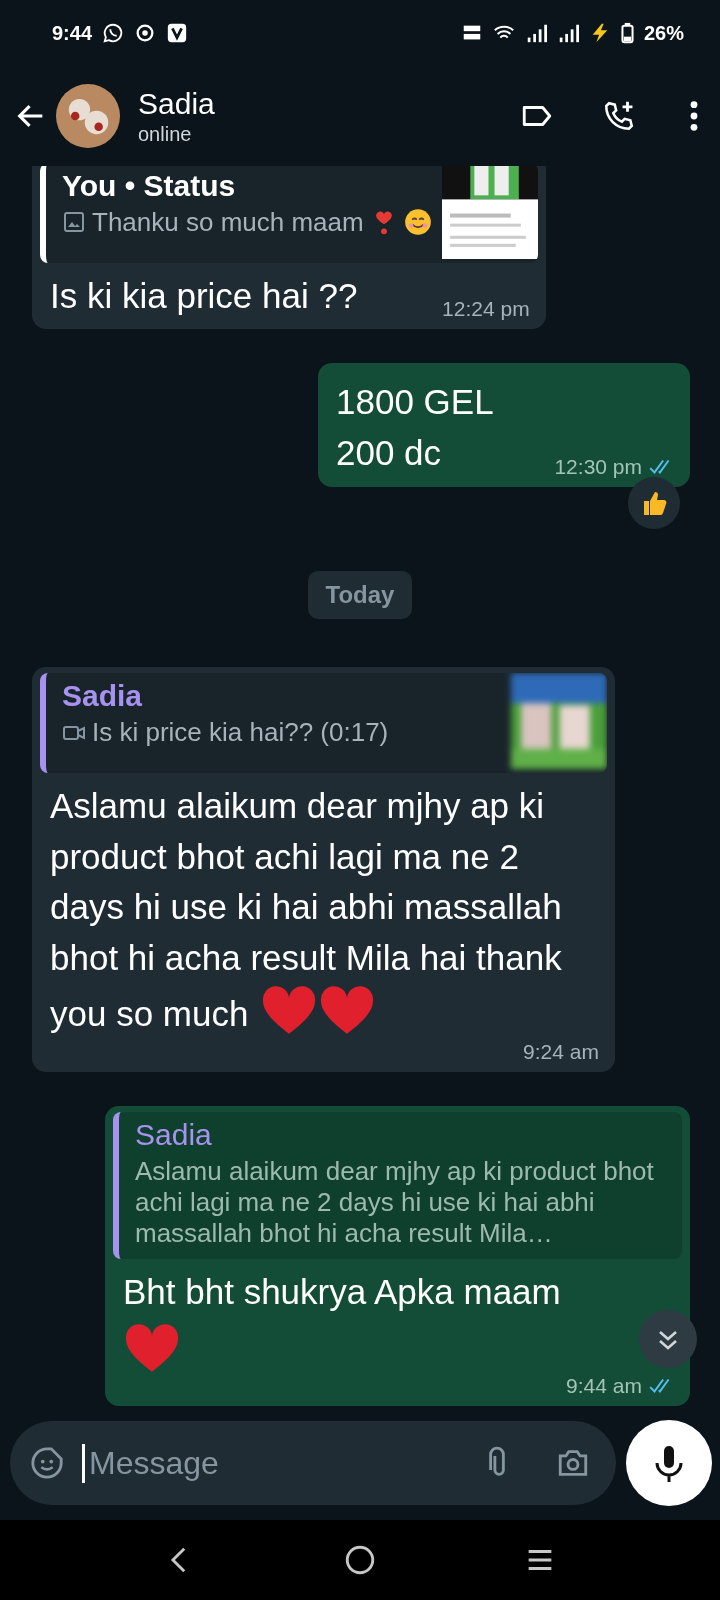  Describe the element at coordinates (305, 103) in the screenshot. I see `contact-name: Sadia` at that location.